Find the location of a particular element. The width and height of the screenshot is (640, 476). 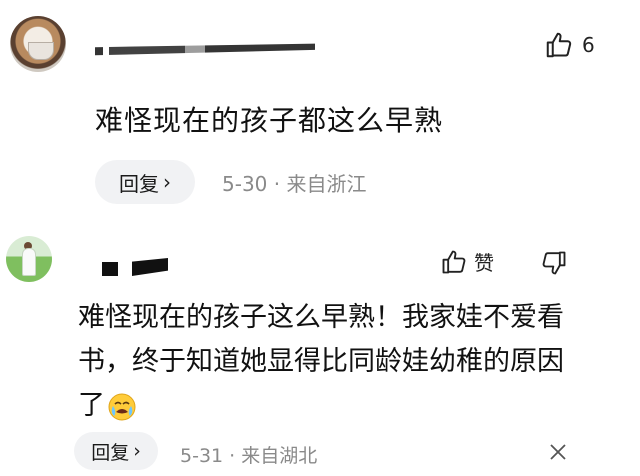

crying-face-icon is located at coordinates (122, 406).